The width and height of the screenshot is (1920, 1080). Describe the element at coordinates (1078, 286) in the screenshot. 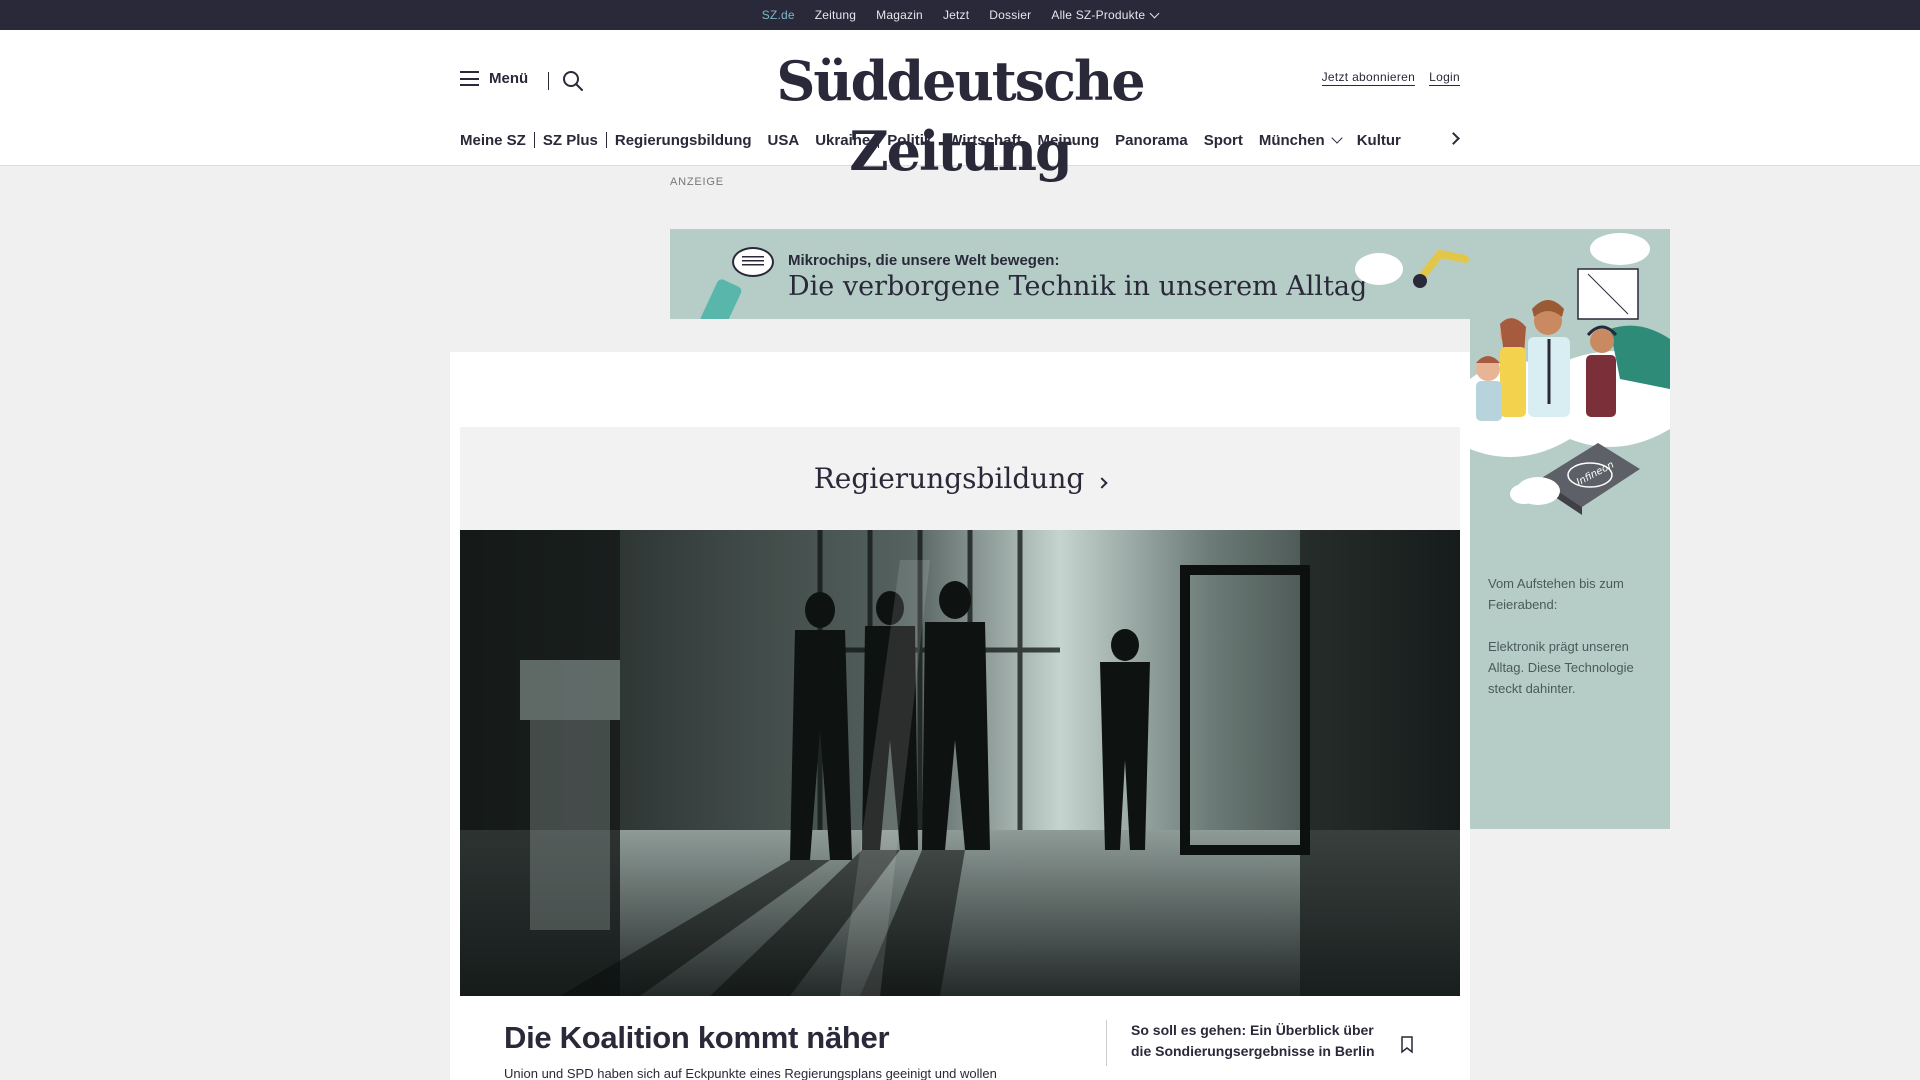

I see `ad-headline: Die verborgene Technik in unserem Alltag` at that location.